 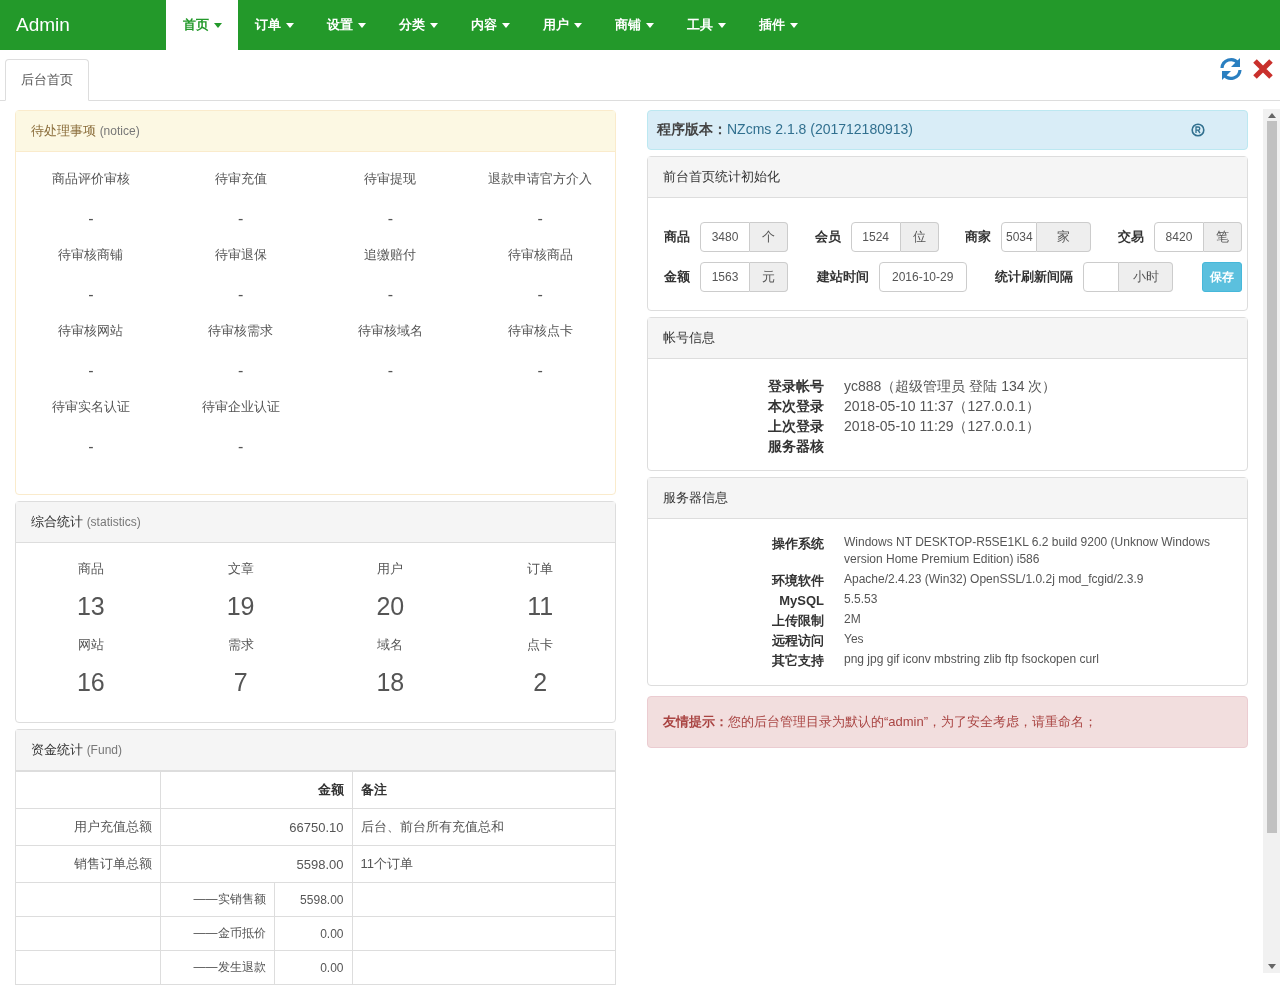 I want to click on input-field: 8420, so click(x=1178, y=237).